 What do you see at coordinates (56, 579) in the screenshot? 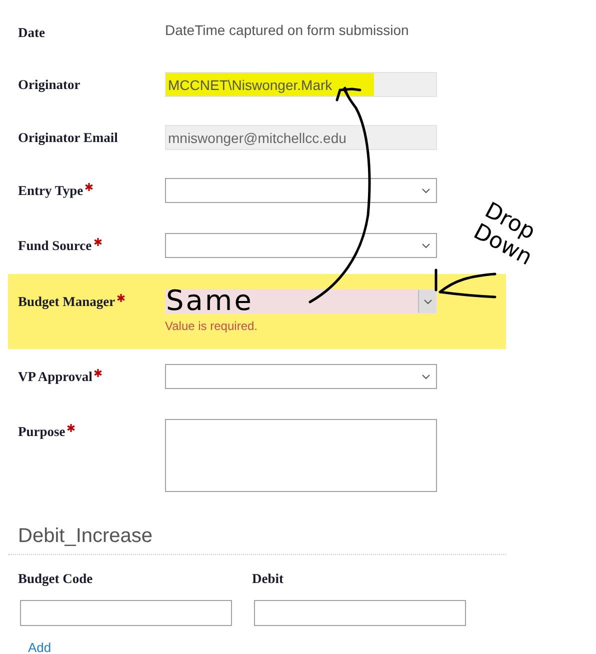
I see `column-label: Budget Code` at bounding box center [56, 579].